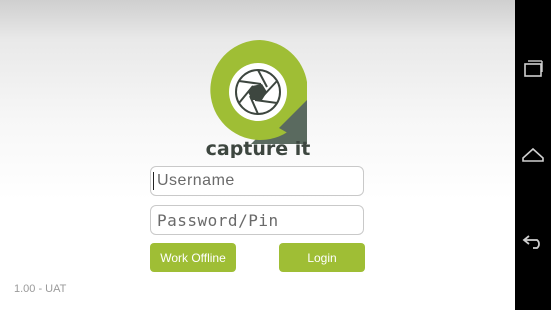 The height and width of the screenshot is (310, 551). What do you see at coordinates (533, 68) in the screenshot?
I see `recent-apps-icon` at bounding box center [533, 68].